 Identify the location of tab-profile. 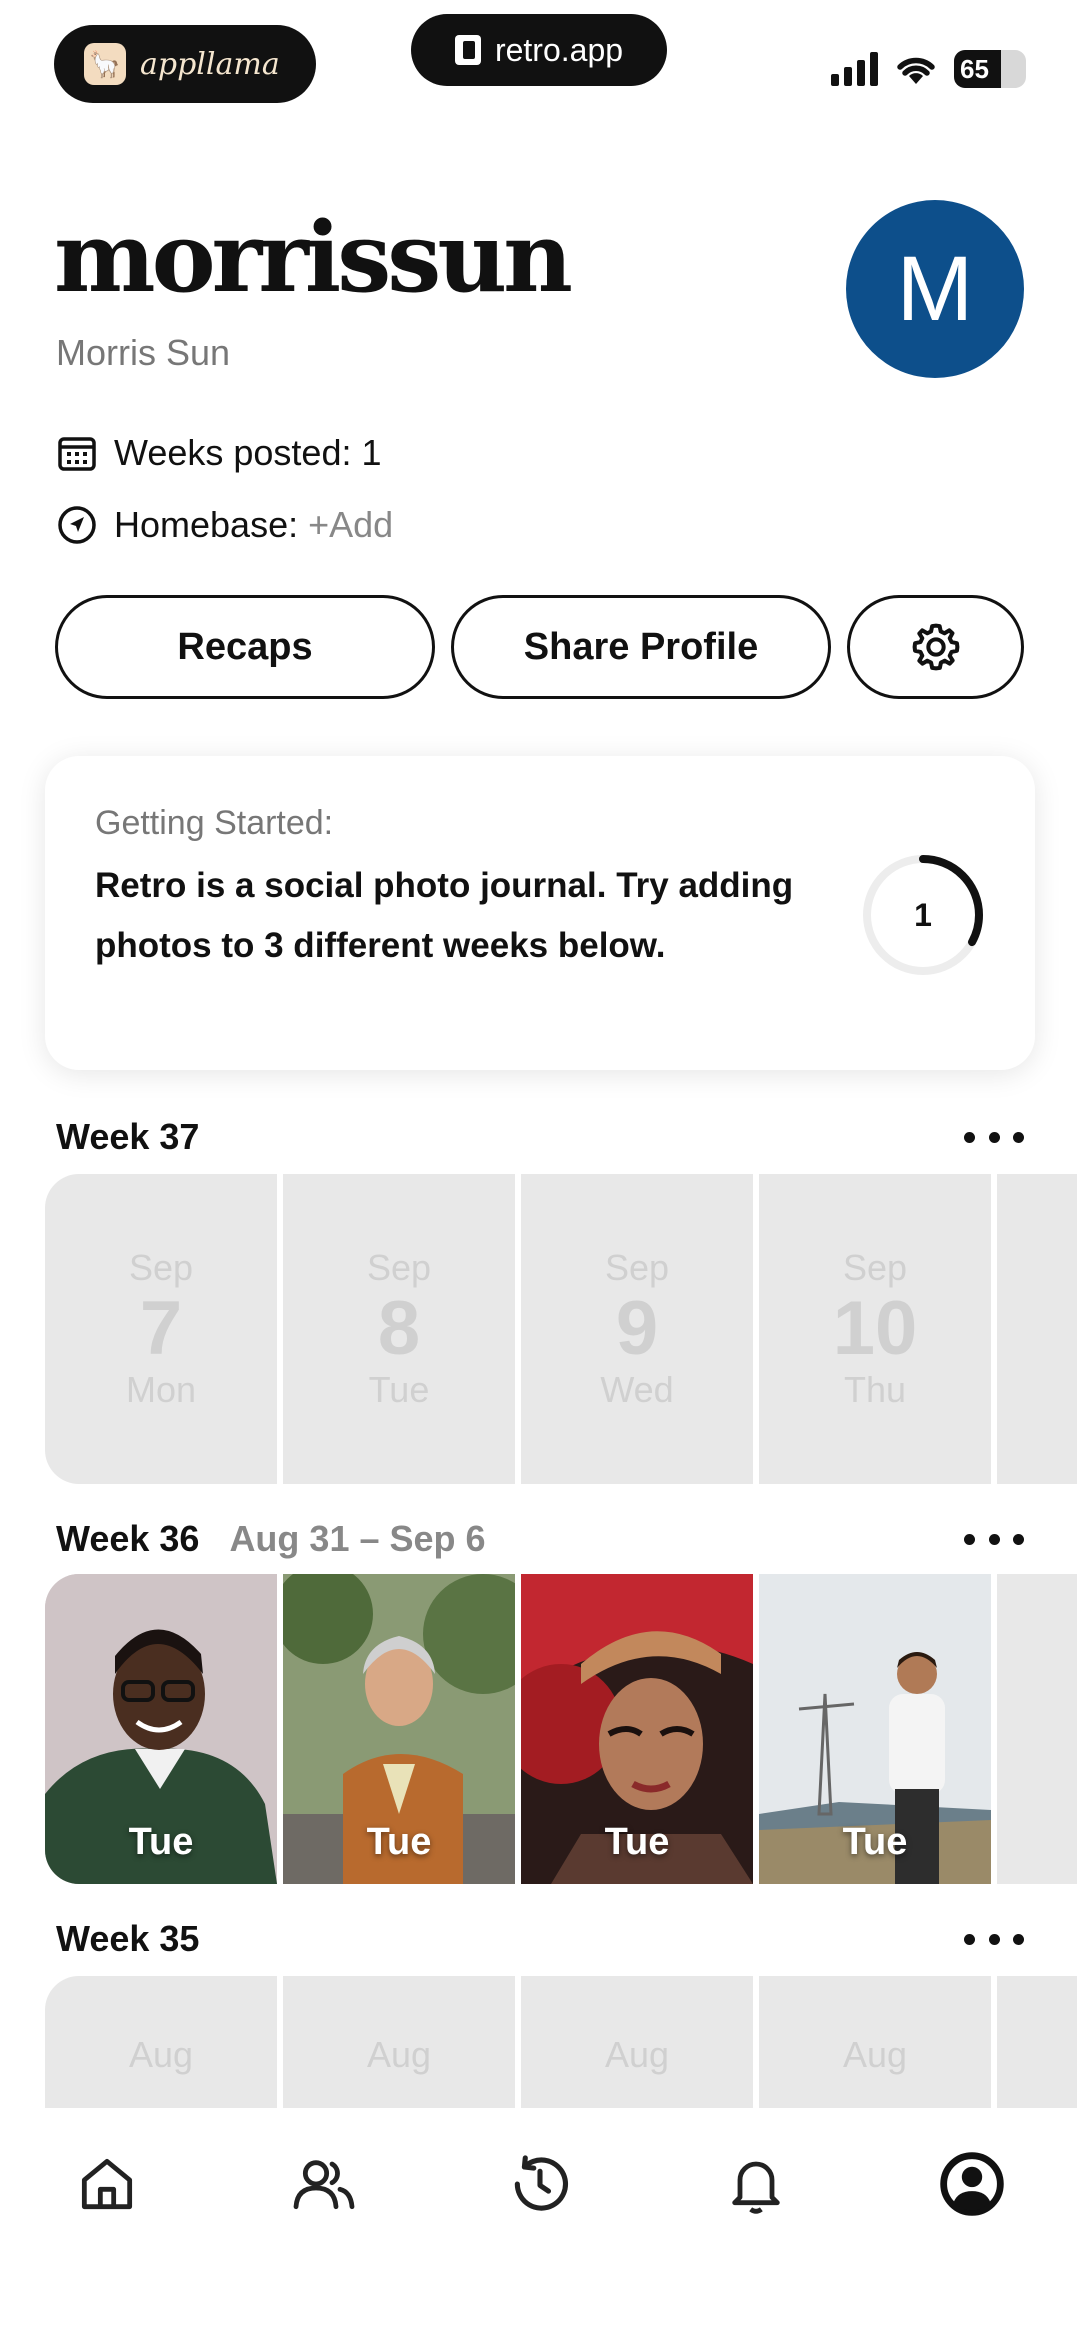
(972, 2184).